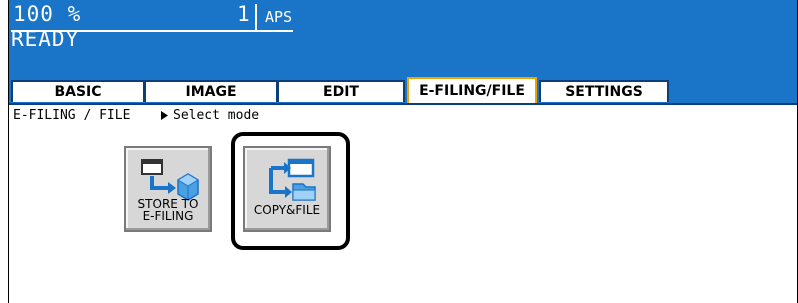 The image size is (798, 303). I want to click on tab-edit: EDIT, so click(341, 91).